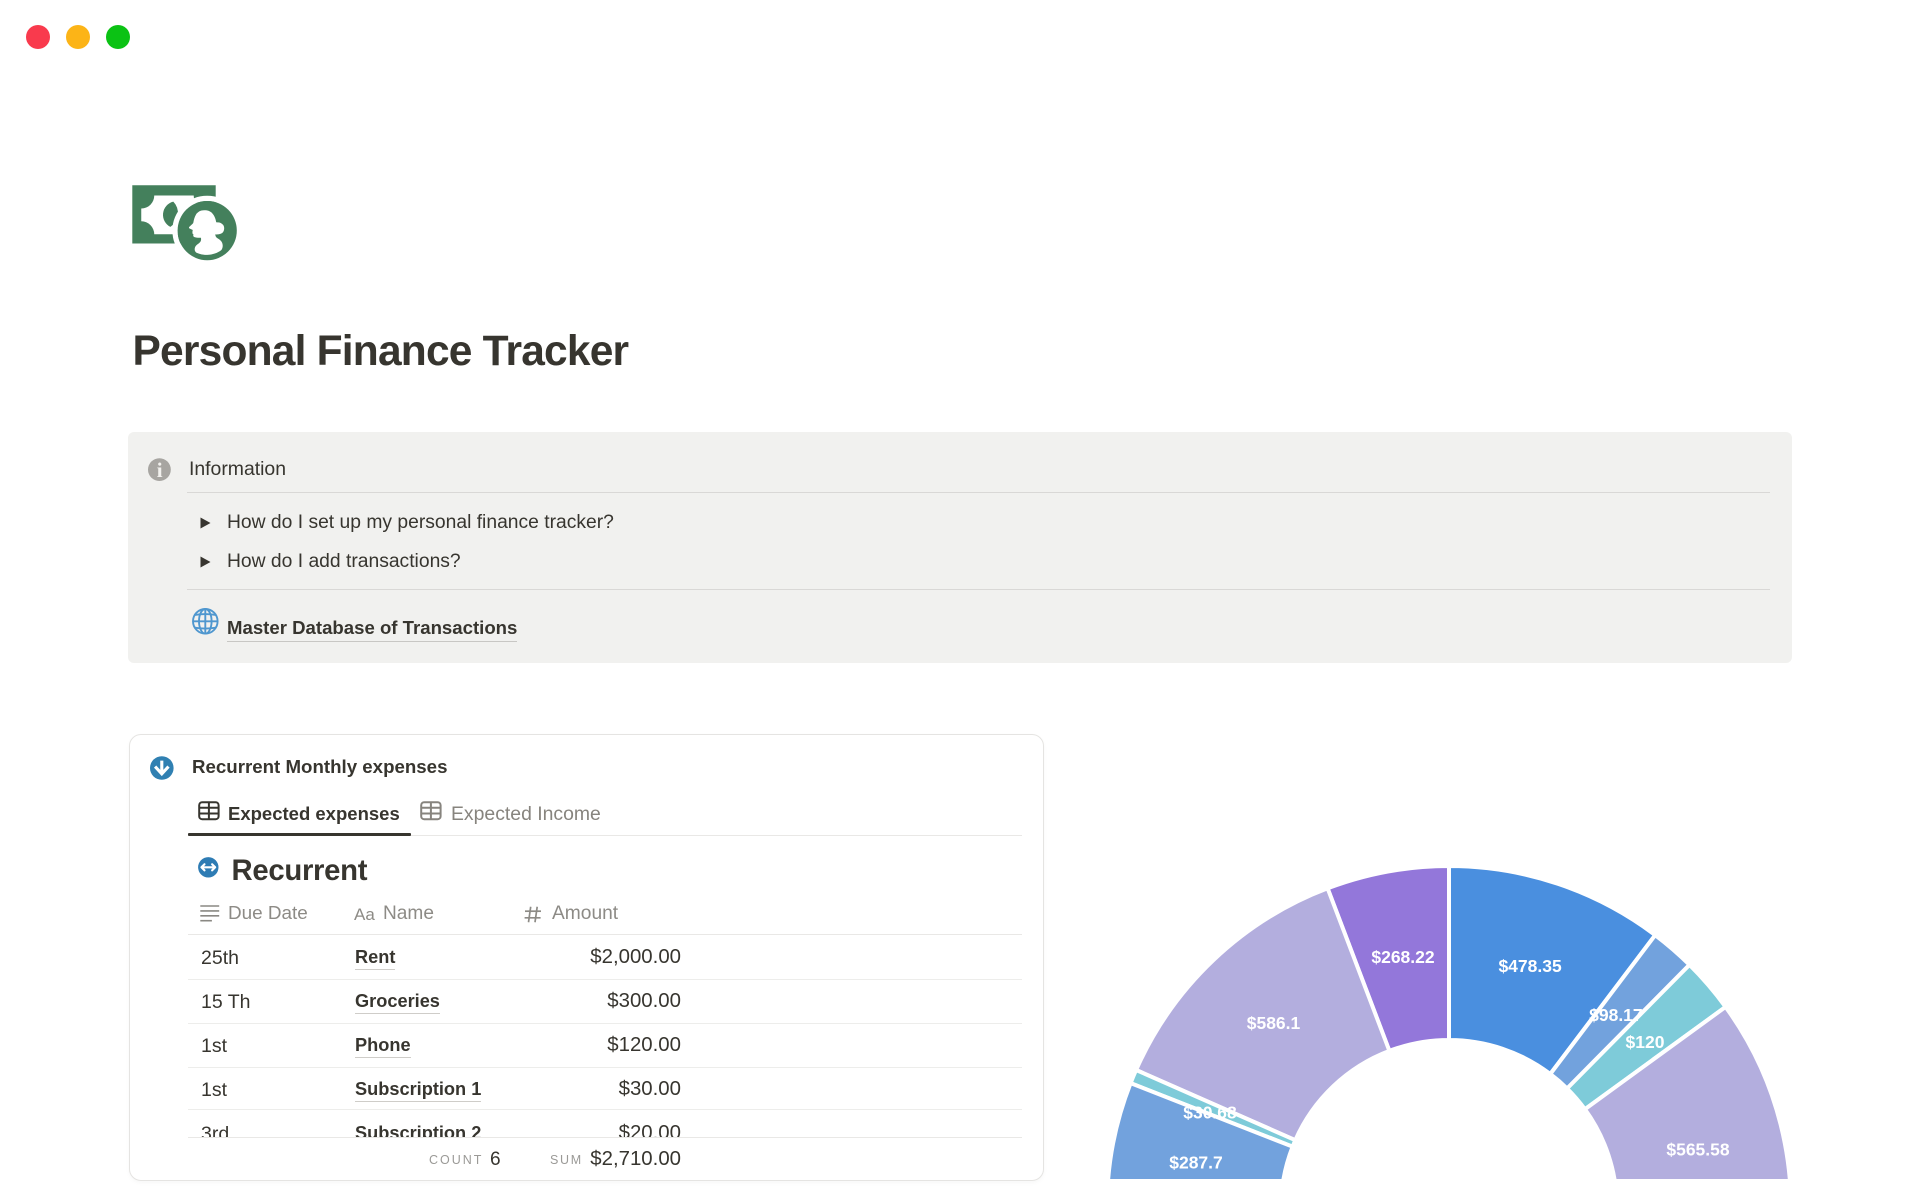  Describe the element at coordinates (1196, 1163) in the screenshot. I see `svg-text: $287.7` at that location.